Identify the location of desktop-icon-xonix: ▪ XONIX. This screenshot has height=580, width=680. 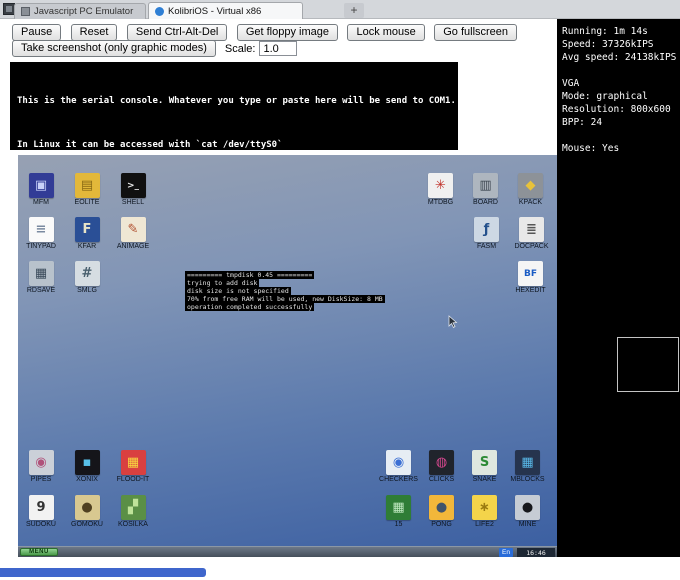
(87, 472).